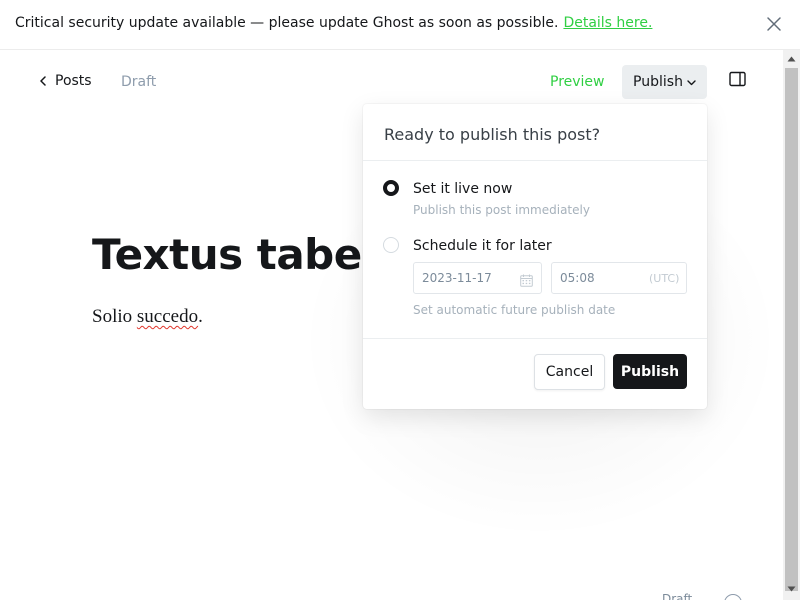  I want to click on banner-details-link: Details here., so click(607, 23).